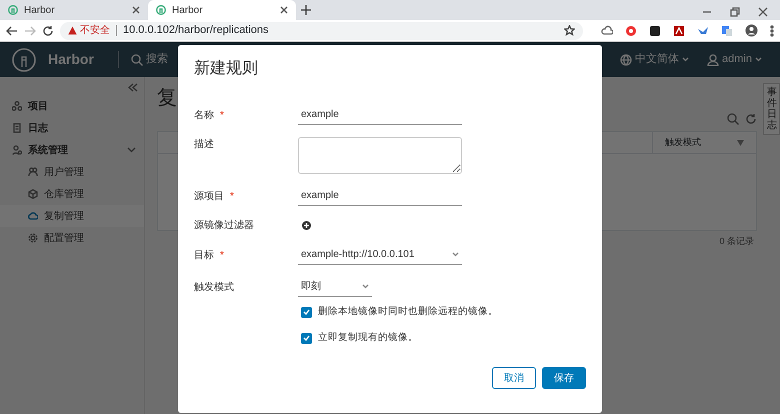  Describe the element at coordinates (306, 225) in the screenshot. I see `add-icon` at that location.